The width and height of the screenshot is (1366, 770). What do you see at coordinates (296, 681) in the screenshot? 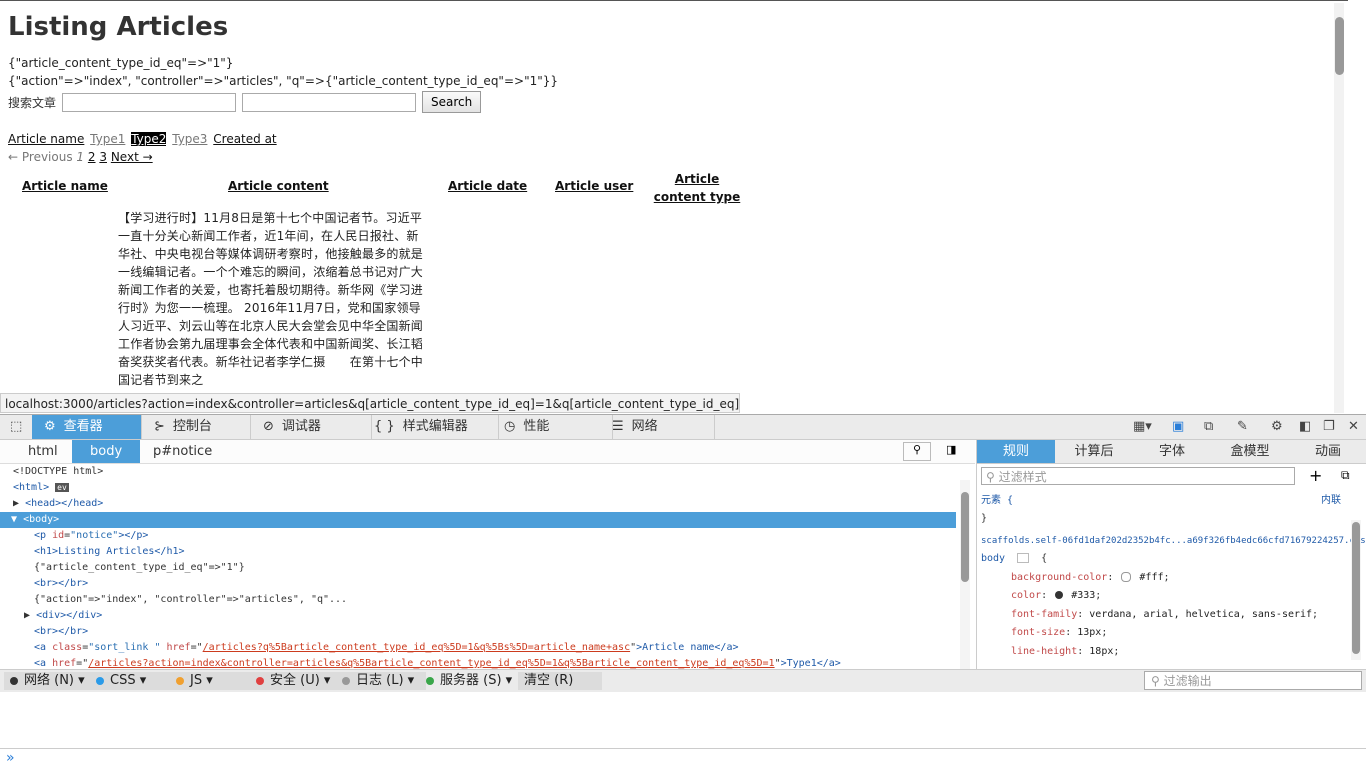
I see `console-filter-security: 安全 (U) ▾` at bounding box center [296, 681].